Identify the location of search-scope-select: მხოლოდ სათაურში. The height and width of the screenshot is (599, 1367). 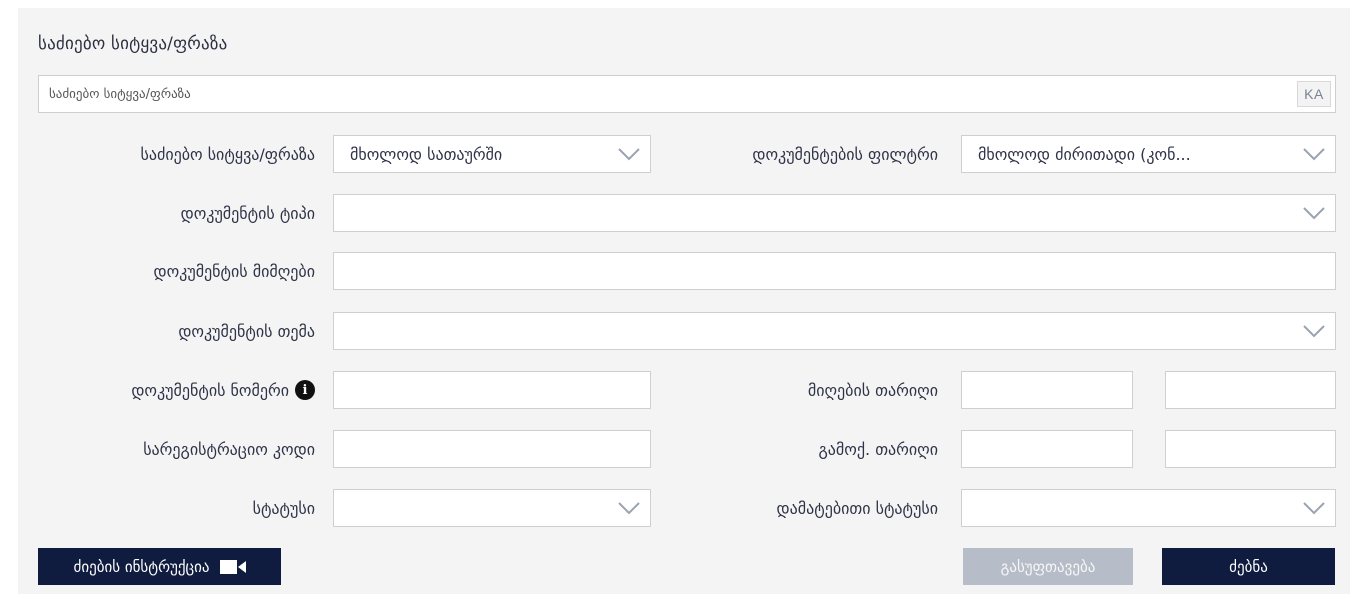
(492, 154).